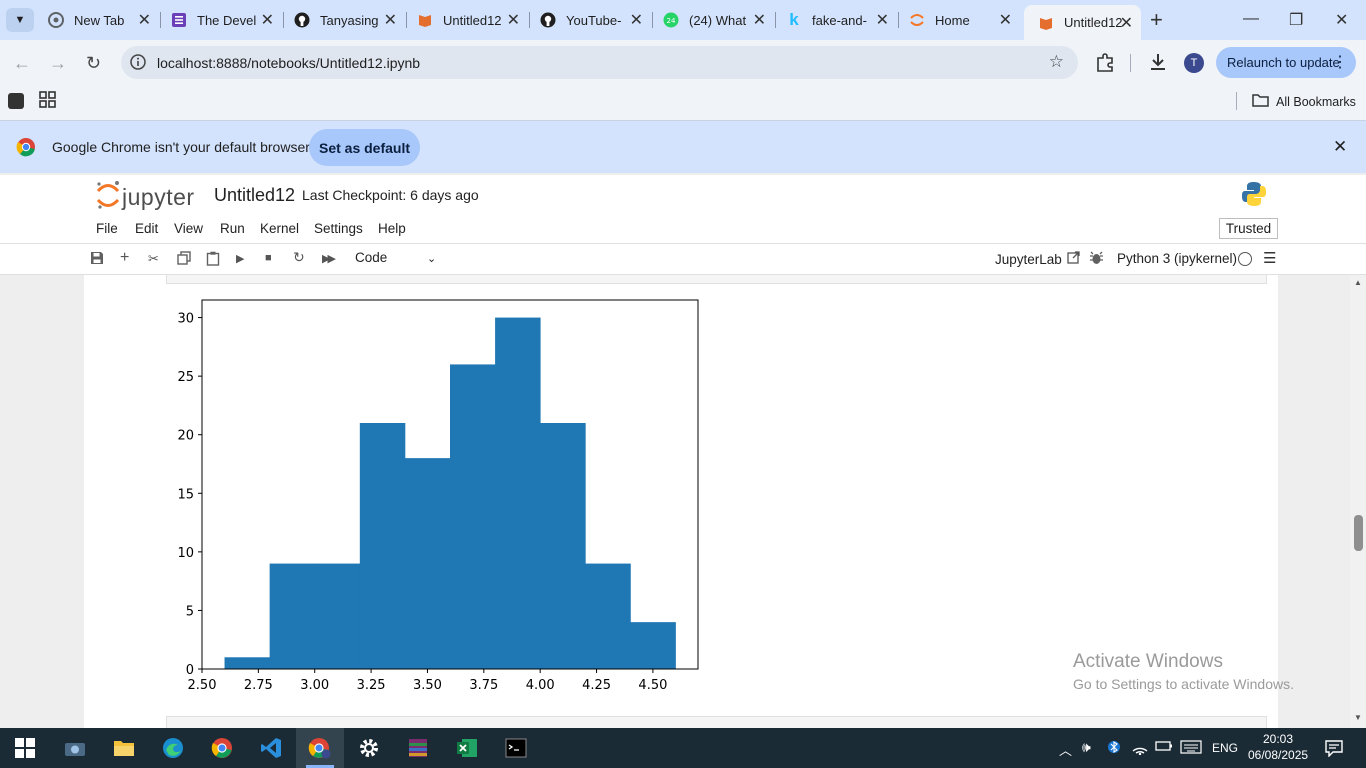 The image size is (1366, 768). I want to click on file-explorer-icon, so click(124, 748).